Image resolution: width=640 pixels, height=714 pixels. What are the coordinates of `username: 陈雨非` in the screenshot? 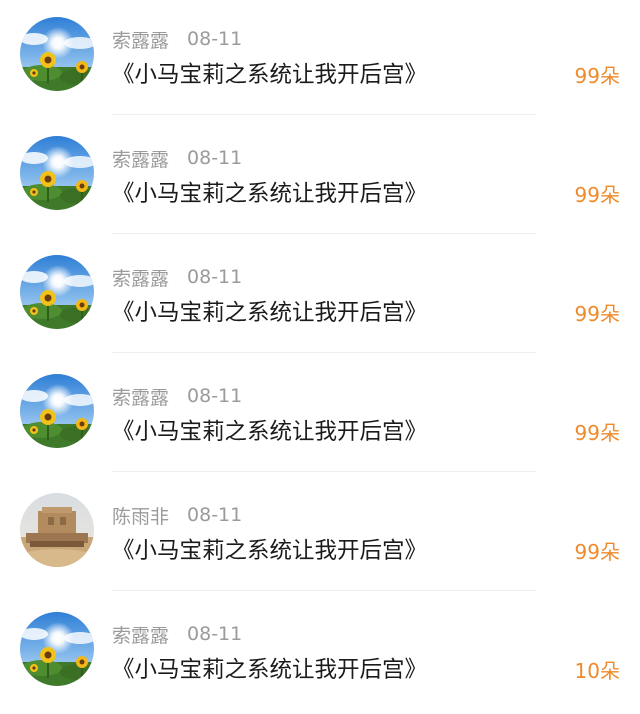 It's located at (140, 515).